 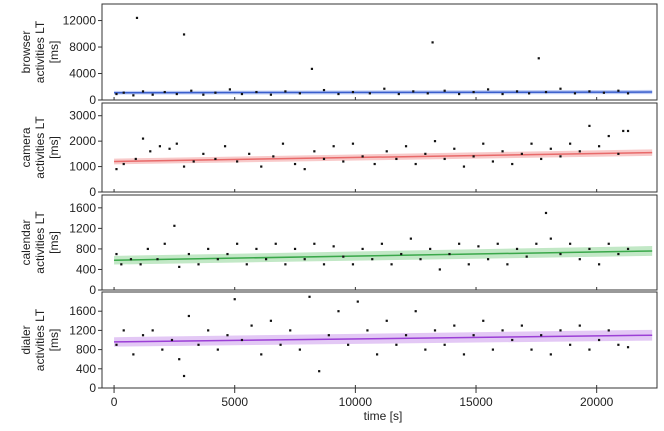 I want to click on x-axis: 0 5000 10000 15000 20000, so click(x=362, y=398).